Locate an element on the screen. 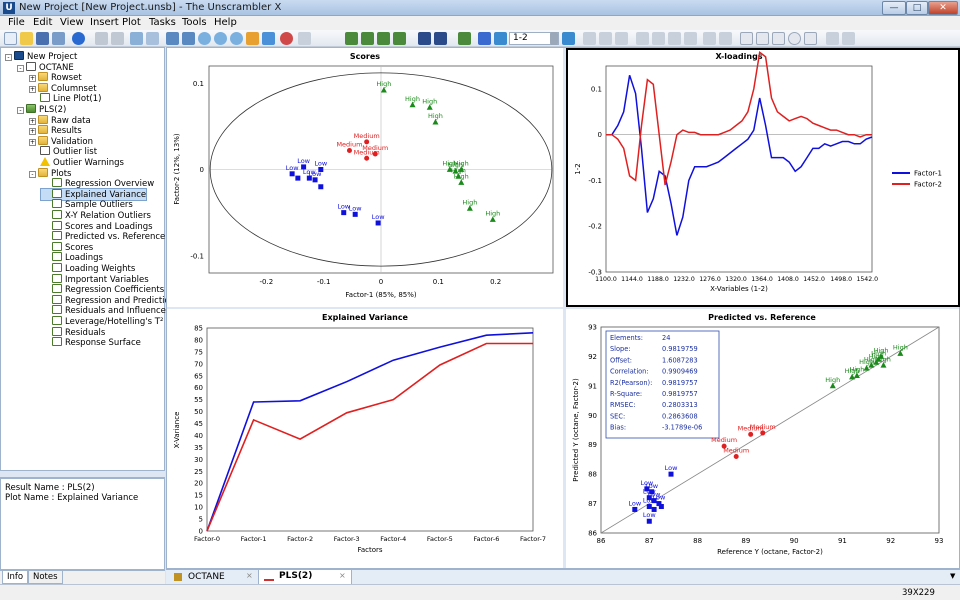 This screenshot has height=600, width=960. line-chart-icon is located at coordinates (351, 38).